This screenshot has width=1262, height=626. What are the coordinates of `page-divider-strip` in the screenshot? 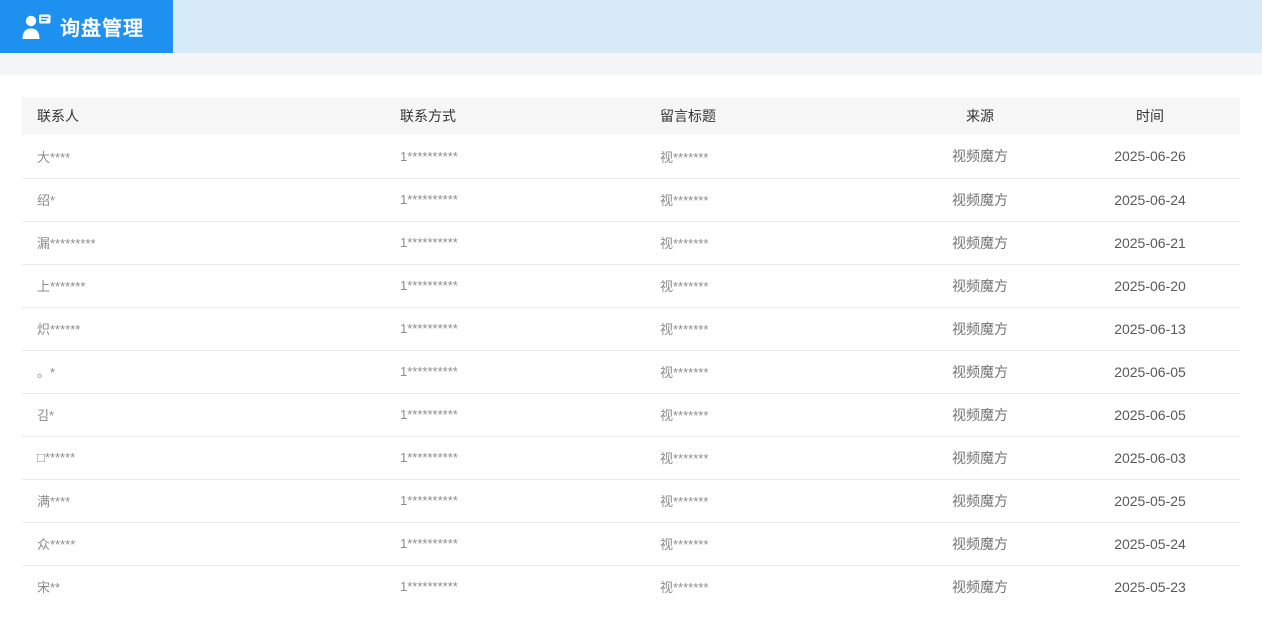 It's located at (631, 64).